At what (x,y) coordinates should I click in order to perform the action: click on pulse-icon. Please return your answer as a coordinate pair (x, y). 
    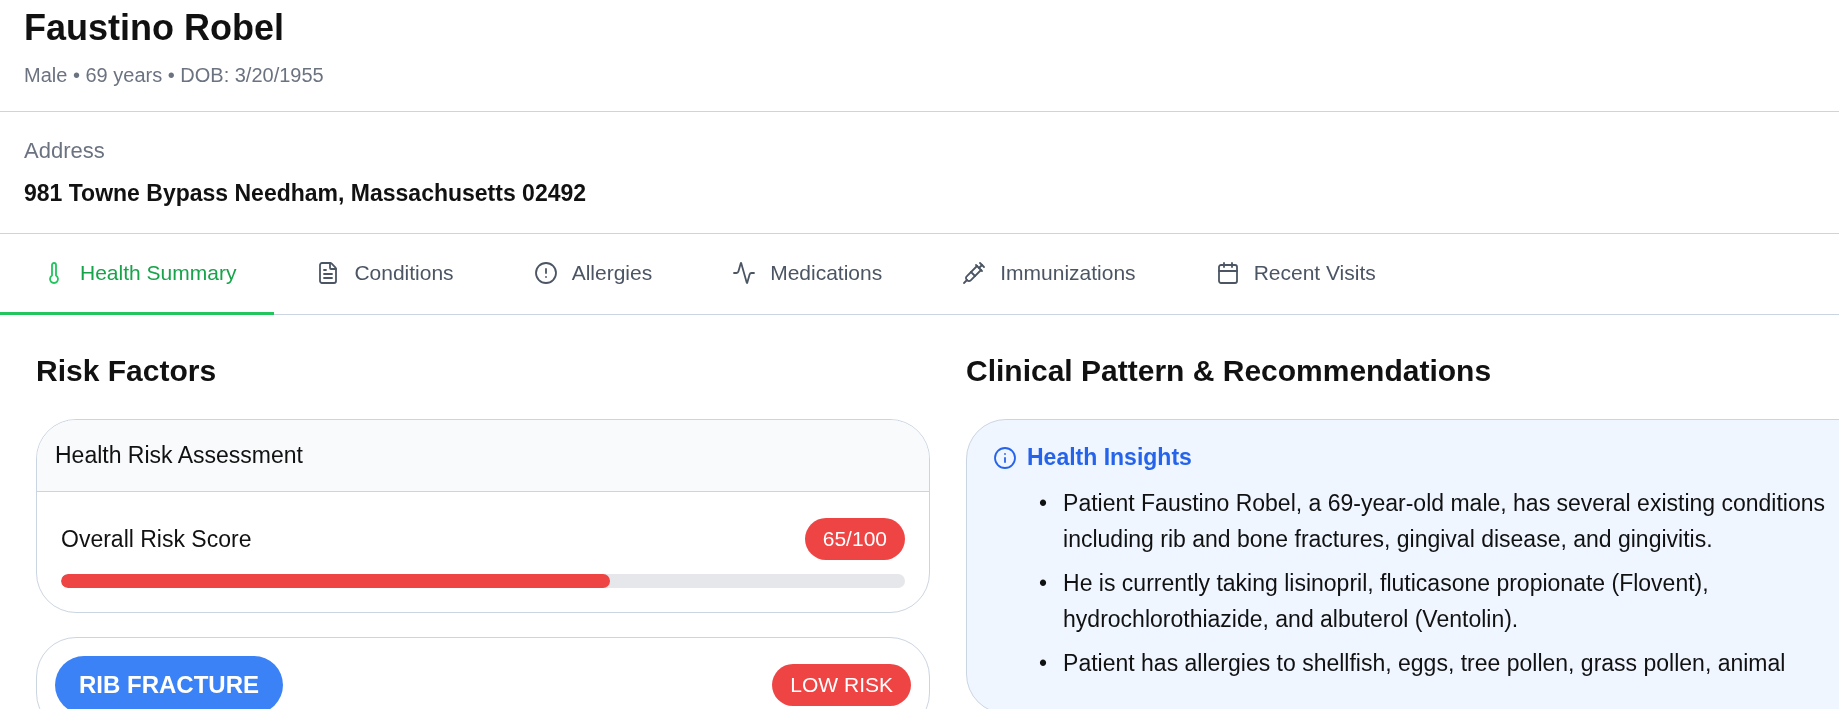
    Looking at the image, I should click on (744, 273).